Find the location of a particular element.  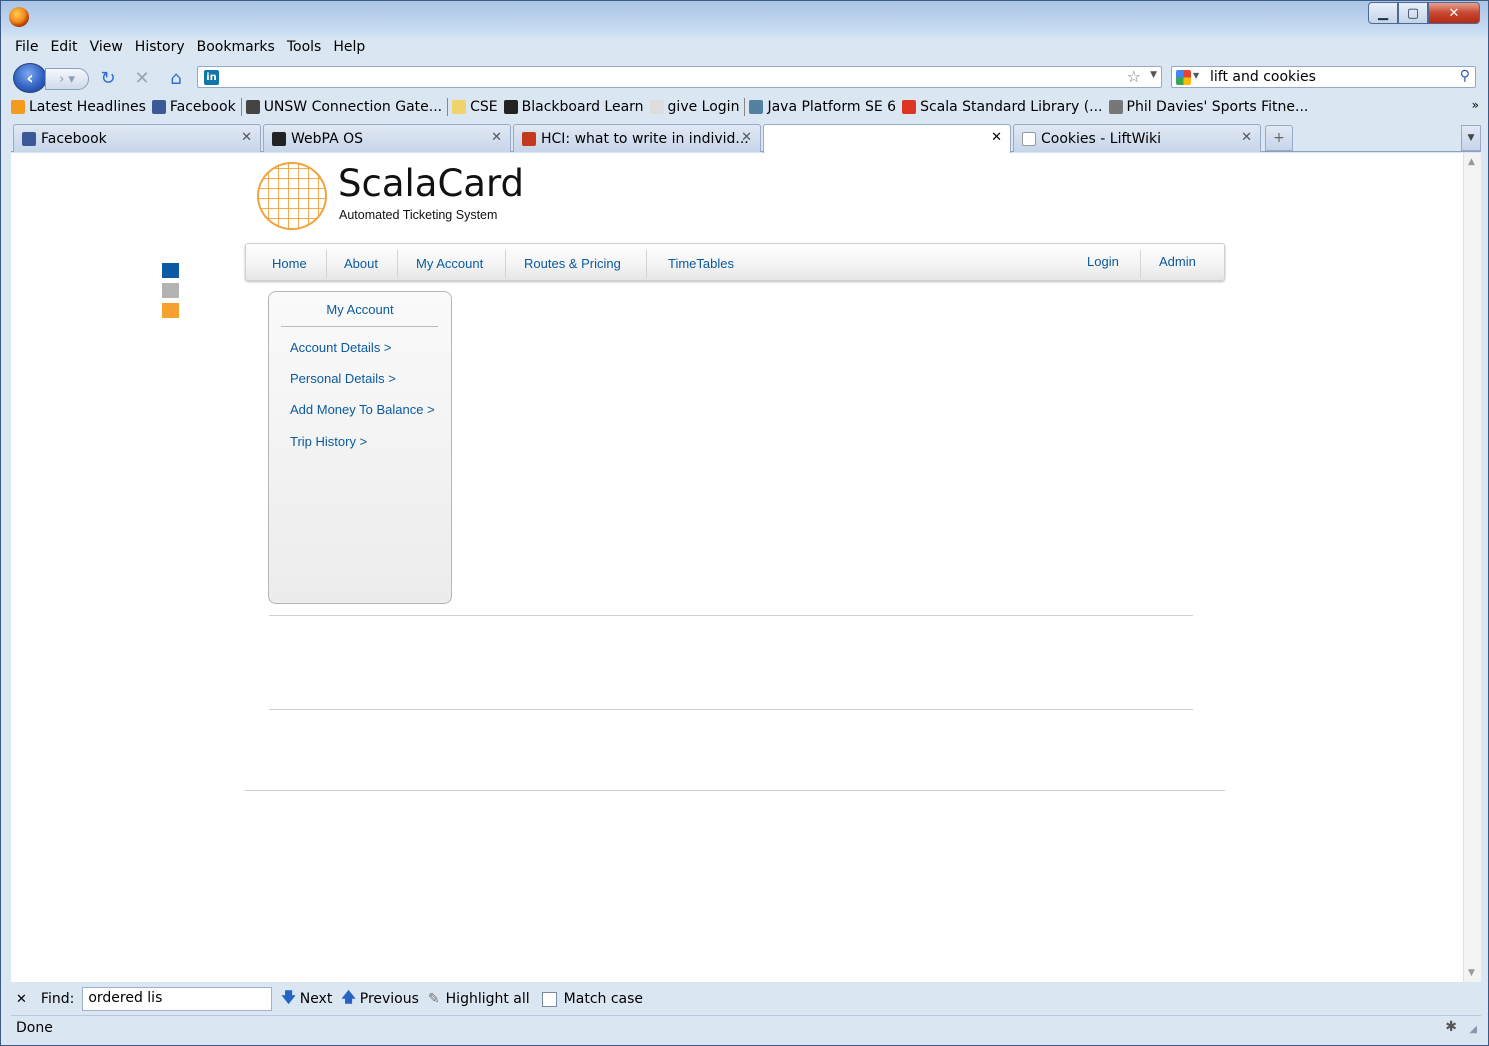

address-bar: in ☆ ▼ is located at coordinates (679, 77).